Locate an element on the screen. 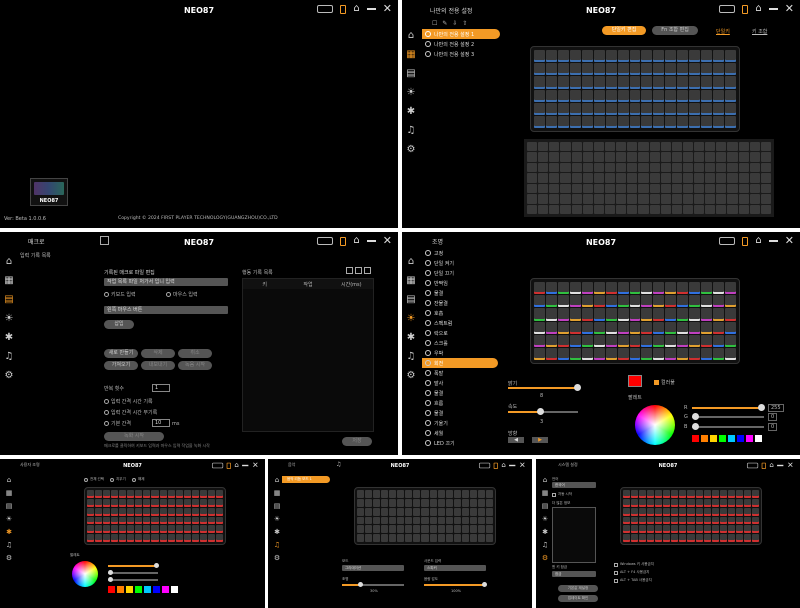 The height and width of the screenshot is (608, 800). export-icon: ⇧ is located at coordinates (464, 23).